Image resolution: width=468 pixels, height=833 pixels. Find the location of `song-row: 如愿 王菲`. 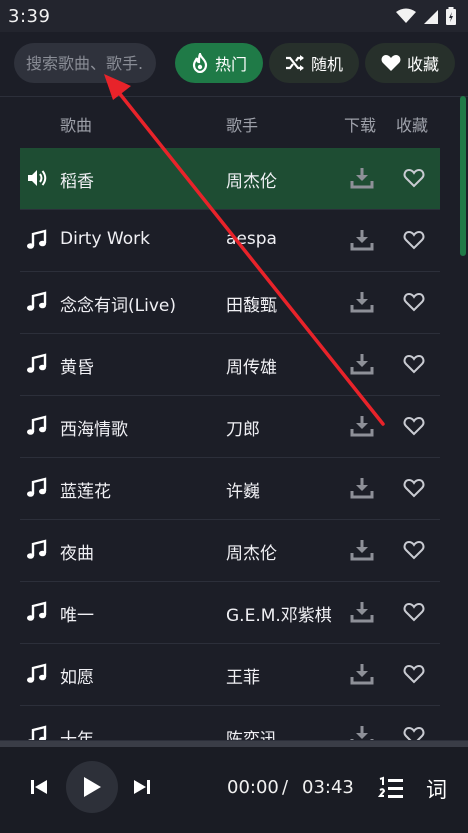

song-row: 如愿 王菲 is located at coordinates (230, 675).